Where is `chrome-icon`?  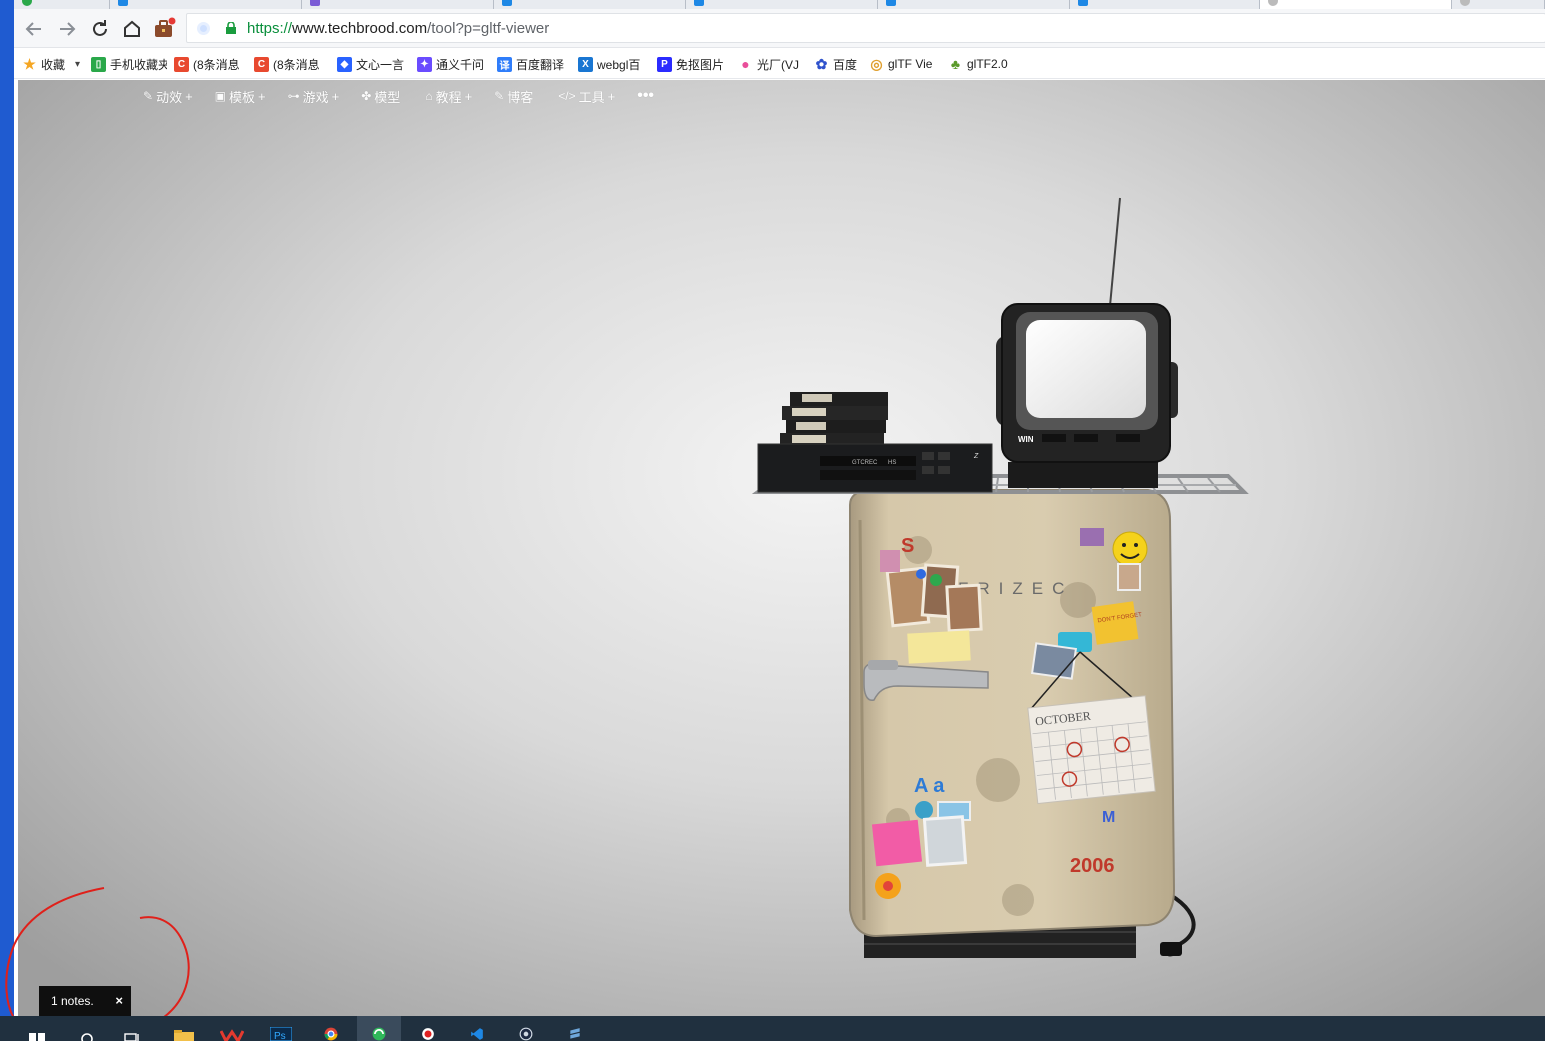
chrome-icon is located at coordinates (331, 1034).